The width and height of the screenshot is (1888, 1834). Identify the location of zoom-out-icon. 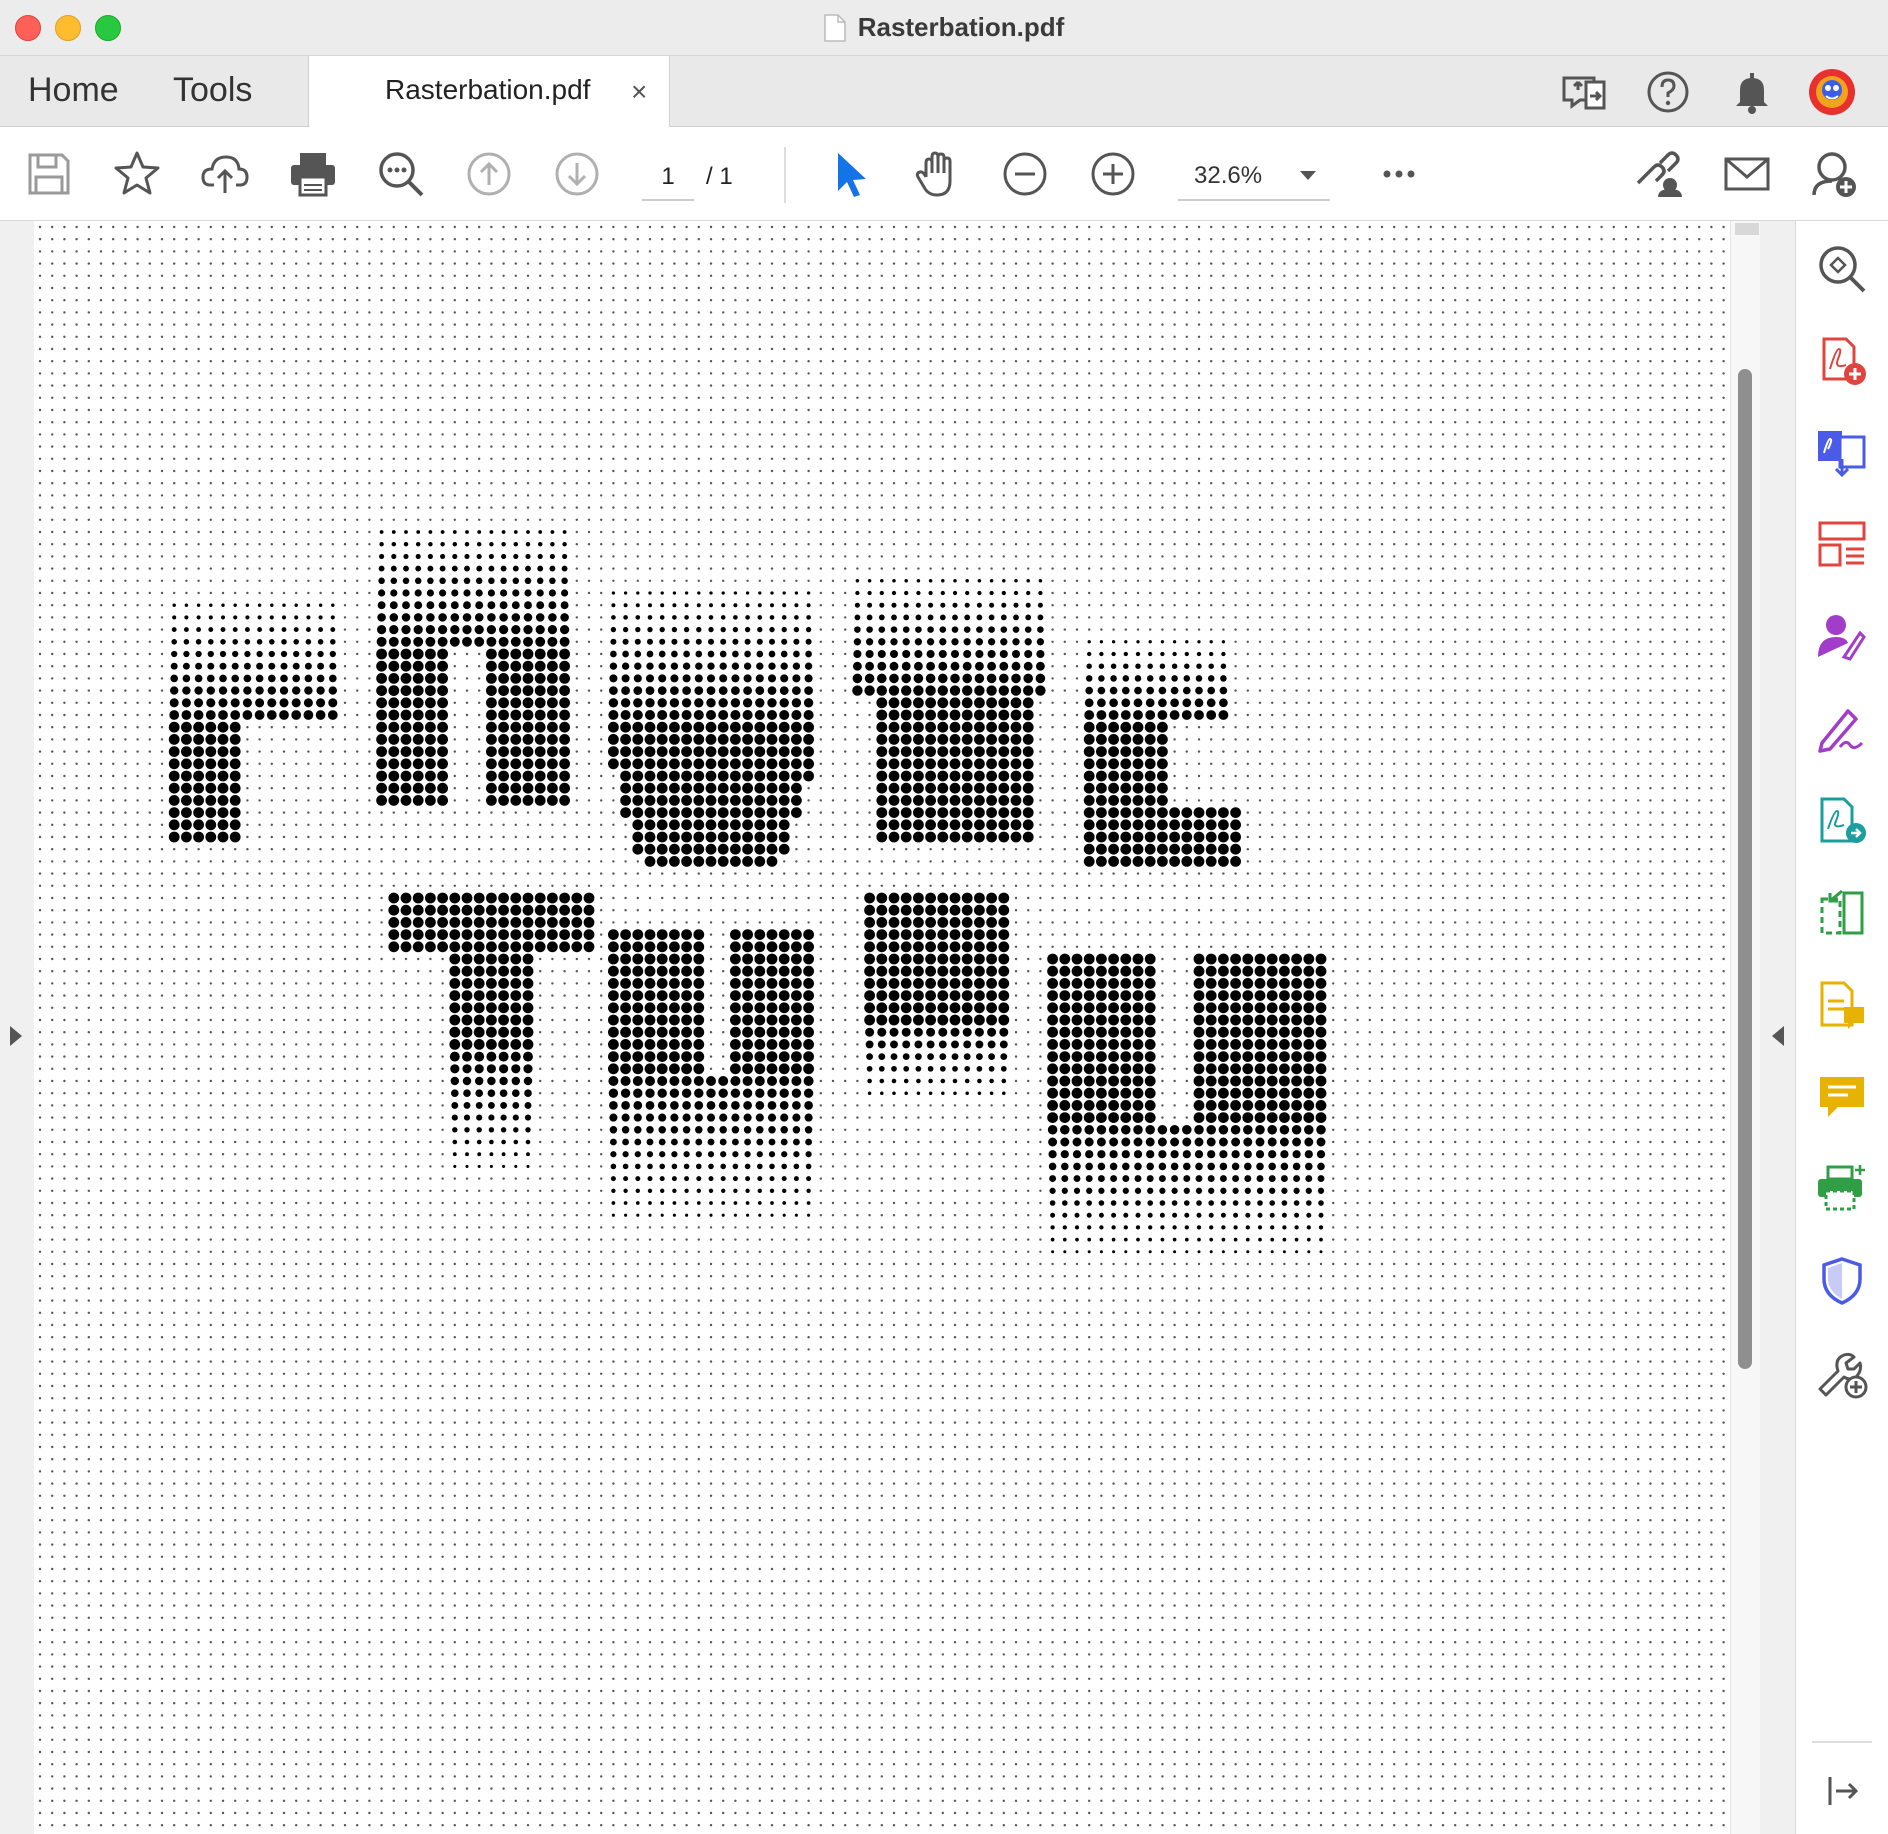
(1025, 174).